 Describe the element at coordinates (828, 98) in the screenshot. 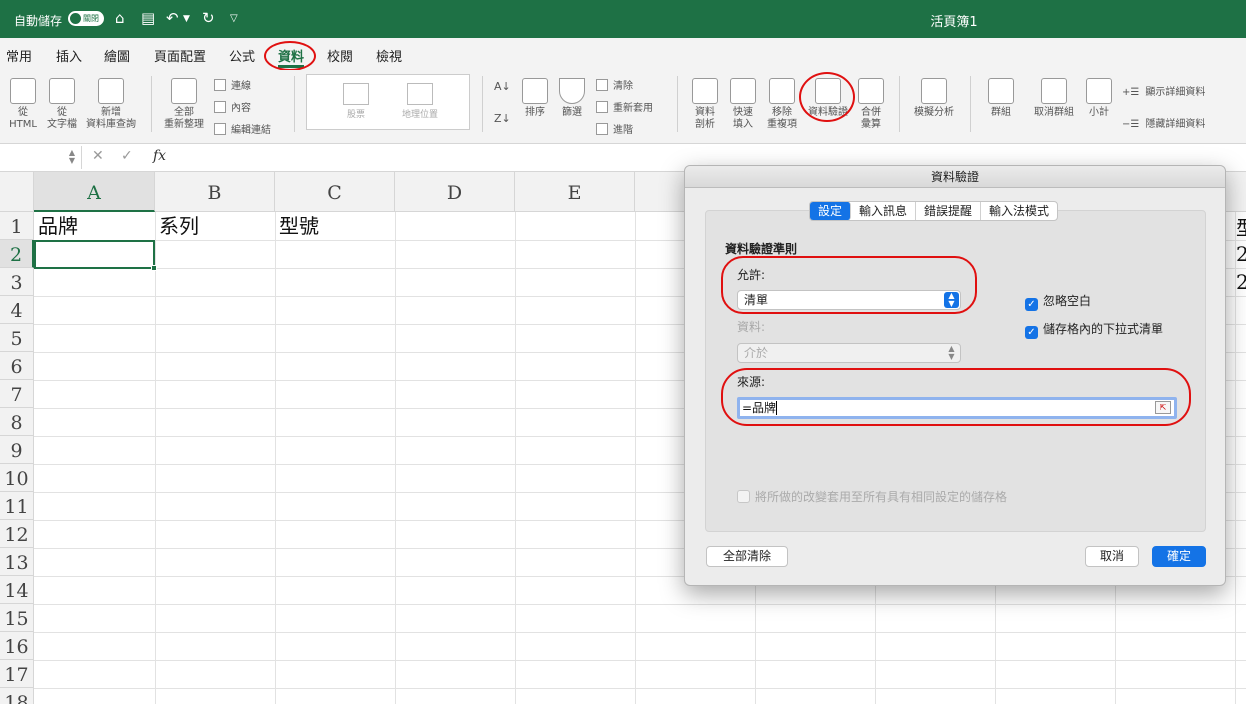

I see `data-validation-button: 資料驗證` at that location.